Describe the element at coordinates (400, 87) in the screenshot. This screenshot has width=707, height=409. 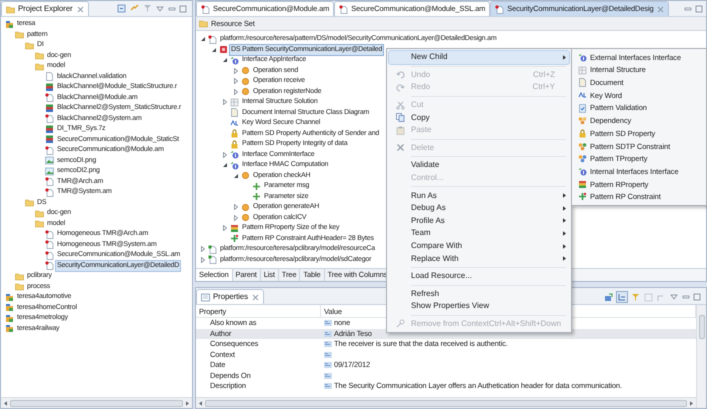
I see `redo-icon` at that location.